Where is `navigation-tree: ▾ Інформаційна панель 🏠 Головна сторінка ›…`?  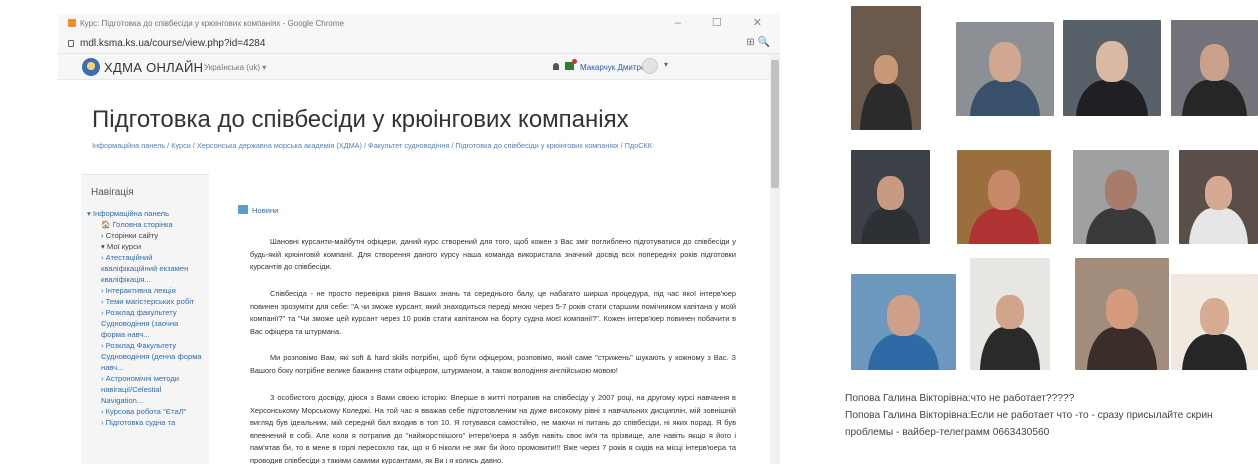 navigation-tree: ▾ Інформаційна панель 🏠 Головна сторінка ›… is located at coordinates (148, 318).